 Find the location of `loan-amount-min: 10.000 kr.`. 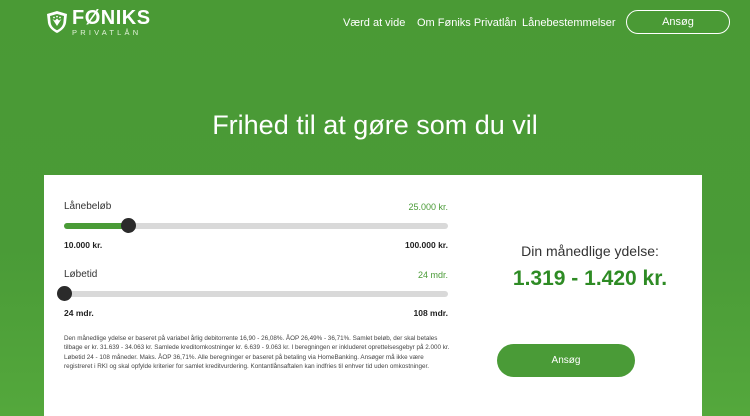

loan-amount-min: 10.000 kr. is located at coordinates (83, 245).